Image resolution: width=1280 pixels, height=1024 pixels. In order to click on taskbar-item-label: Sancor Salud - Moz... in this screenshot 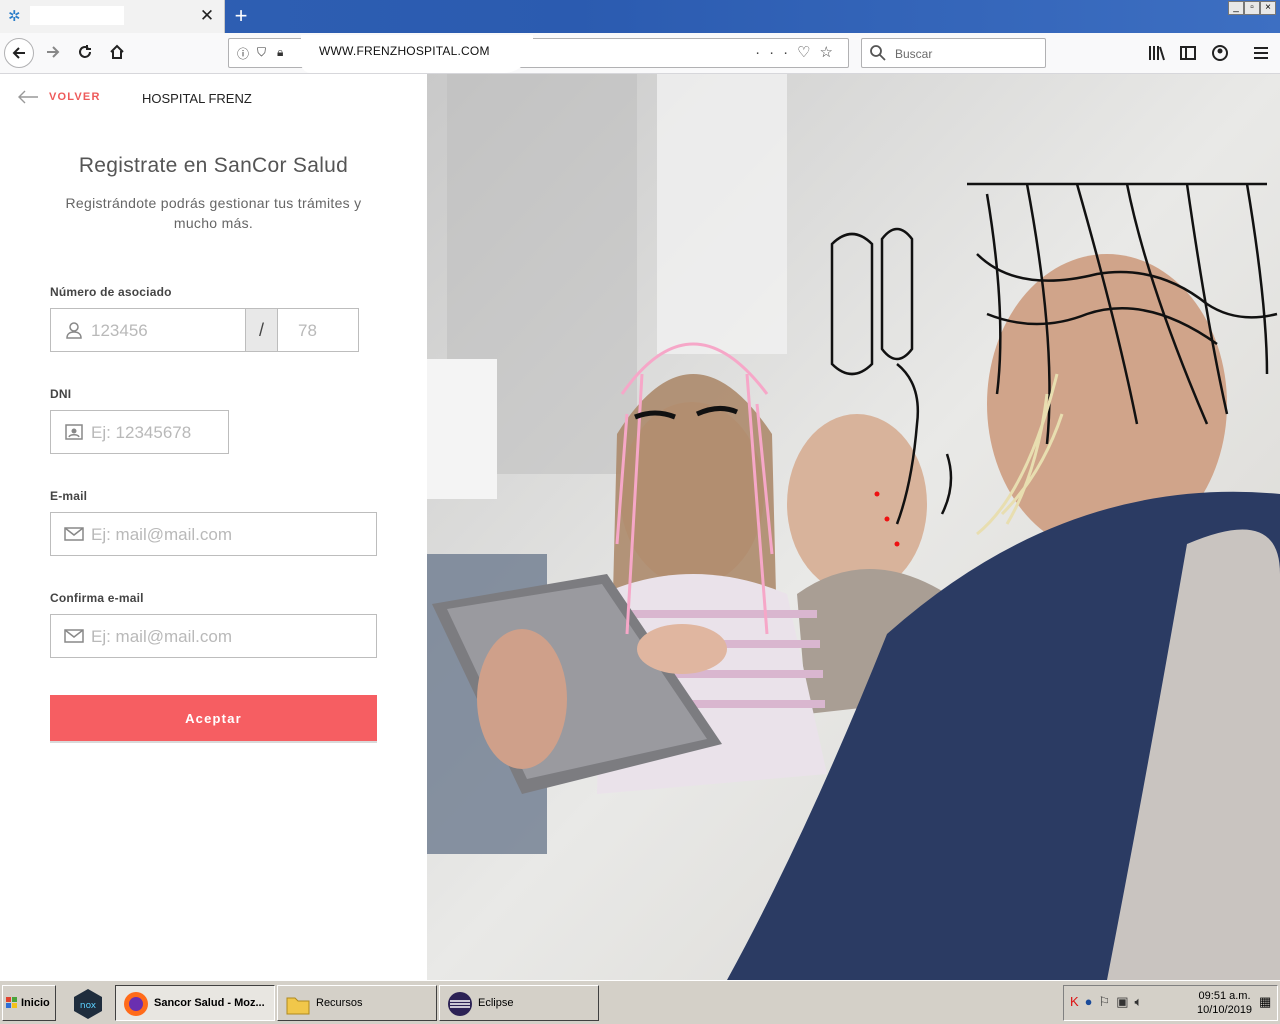, I will do `click(209, 1003)`.